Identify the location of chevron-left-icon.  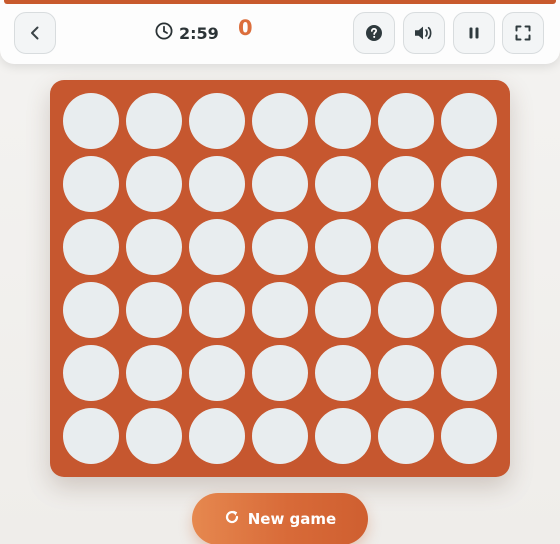
(35, 33).